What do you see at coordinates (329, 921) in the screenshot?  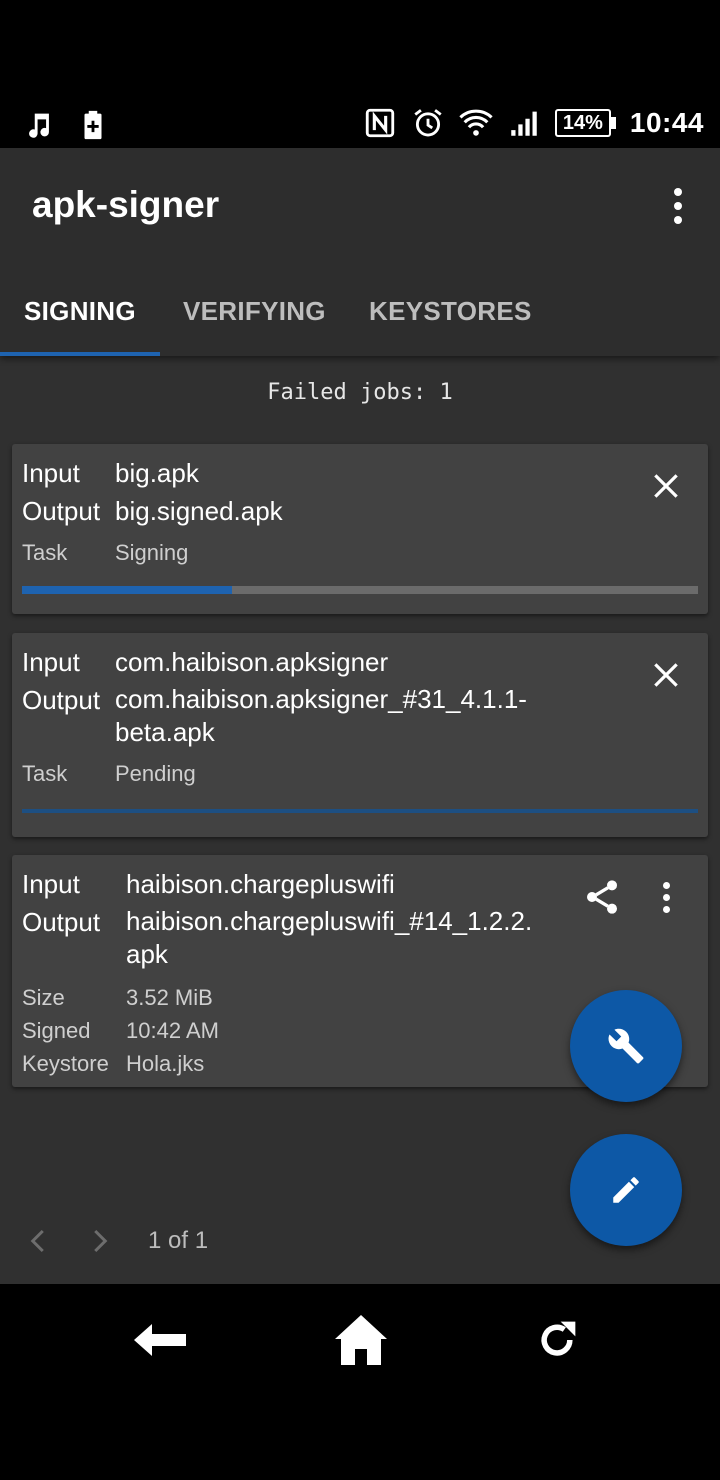 I see `output-value-line1: haibison.chargepluswifi_#14_1.2.2.` at bounding box center [329, 921].